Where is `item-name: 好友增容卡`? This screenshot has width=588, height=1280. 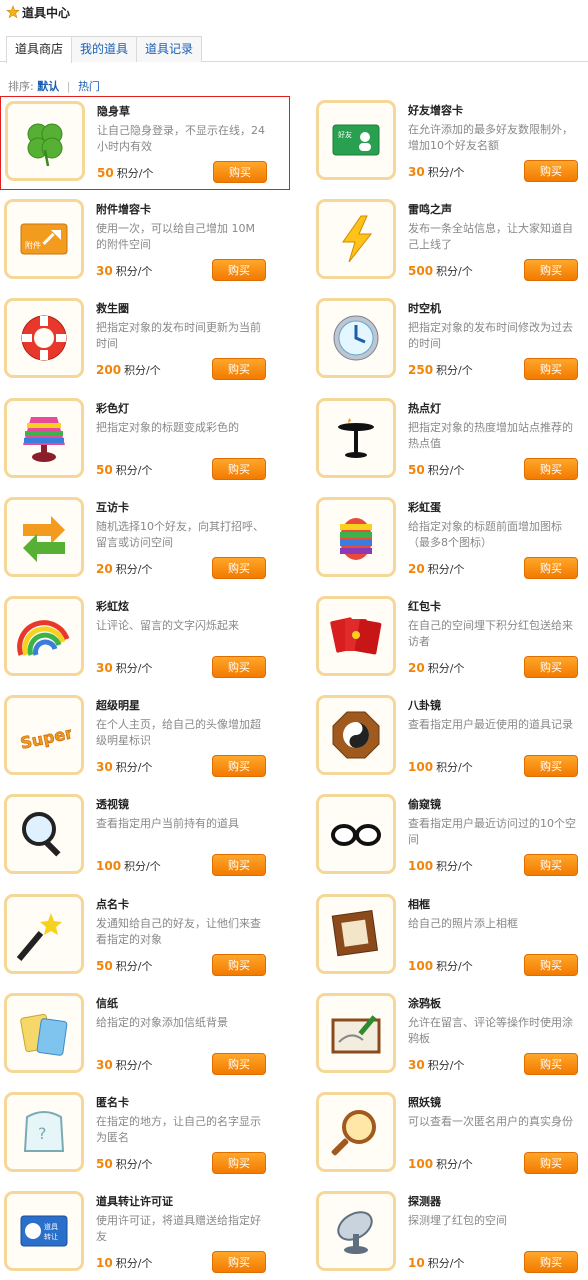
item-name: 好友增容卡 is located at coordinates (435, 110).